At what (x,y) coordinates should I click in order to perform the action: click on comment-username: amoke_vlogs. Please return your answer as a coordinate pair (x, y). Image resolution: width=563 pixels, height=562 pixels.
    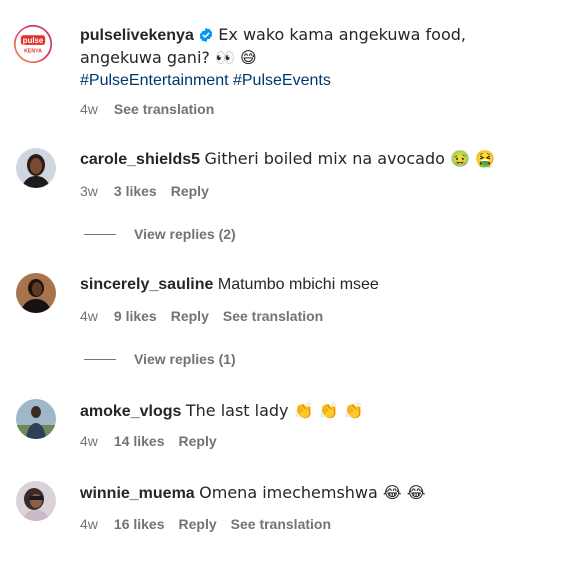
    Looking at the image, I should click on (130, 411).